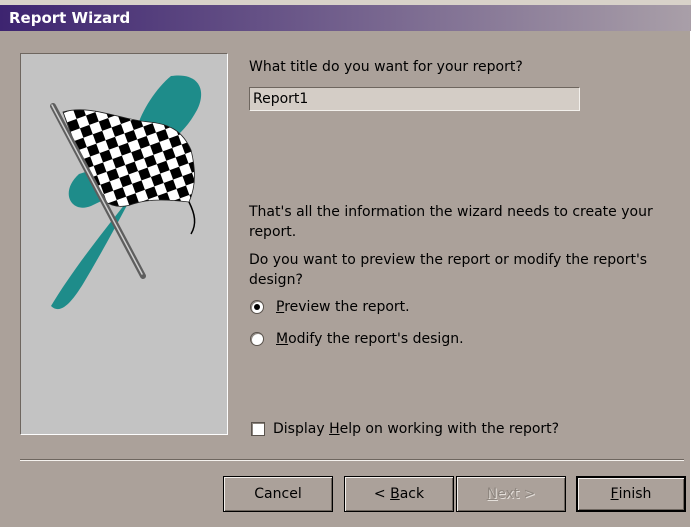  Describe the element at coordinates (126, 192) in the screenshot. I see `checkered-flag-icon` at that location.